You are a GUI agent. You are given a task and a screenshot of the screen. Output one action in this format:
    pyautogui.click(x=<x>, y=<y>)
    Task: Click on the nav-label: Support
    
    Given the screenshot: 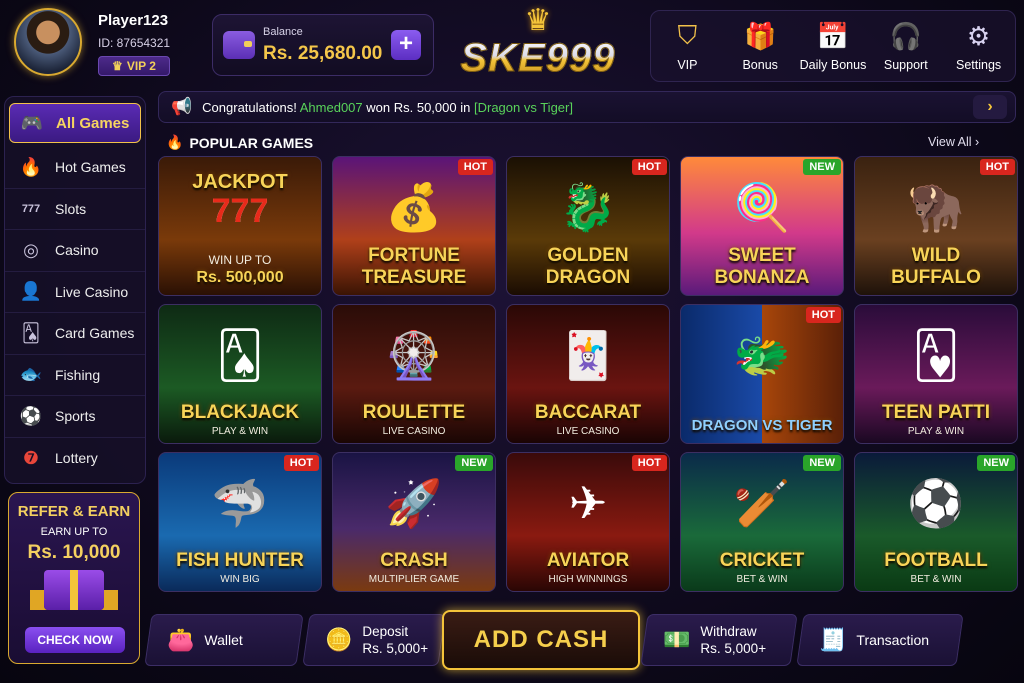 What is the action you would take?
    pyautogui.click(x=905, y=65)
    